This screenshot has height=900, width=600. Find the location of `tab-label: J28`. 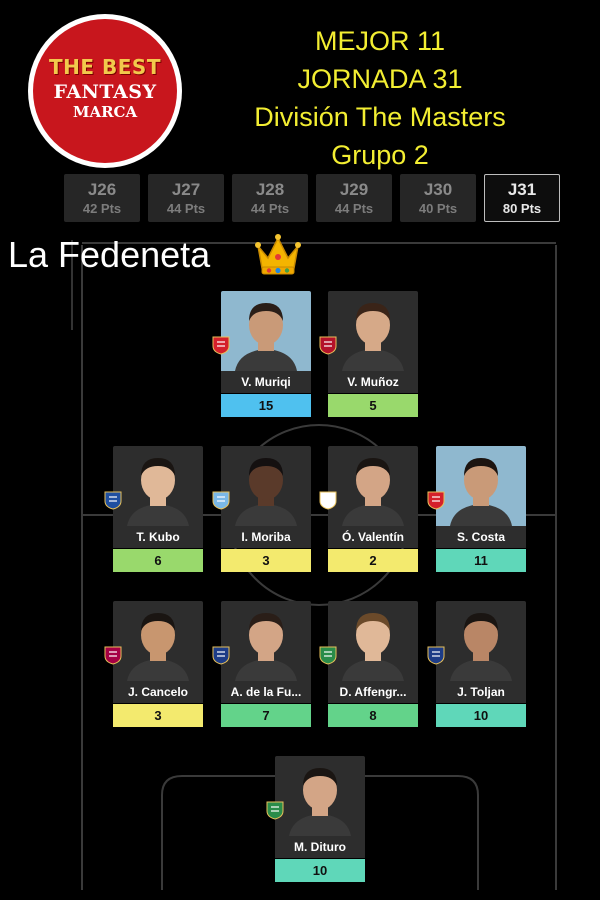

tab-label: J28 is located at coordinates (270, 189).